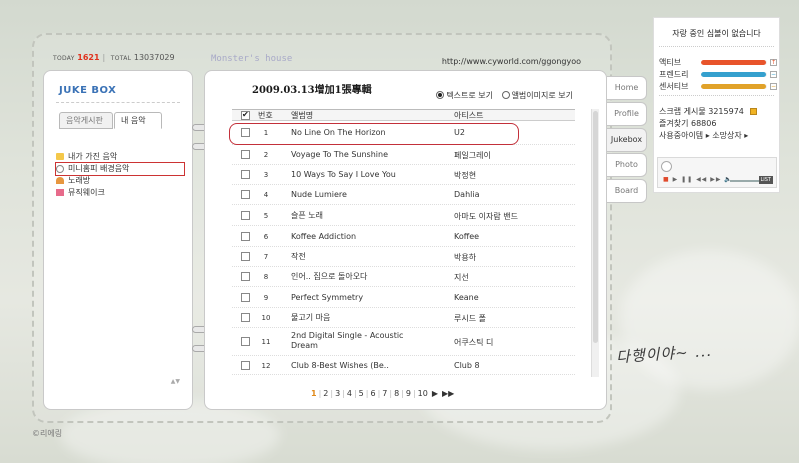 This screenshot has height=463, width=799. What do you see at coordinates (408, 393) in the screenshot?
I see `page-link: 9` at bounding box center [408, 393].